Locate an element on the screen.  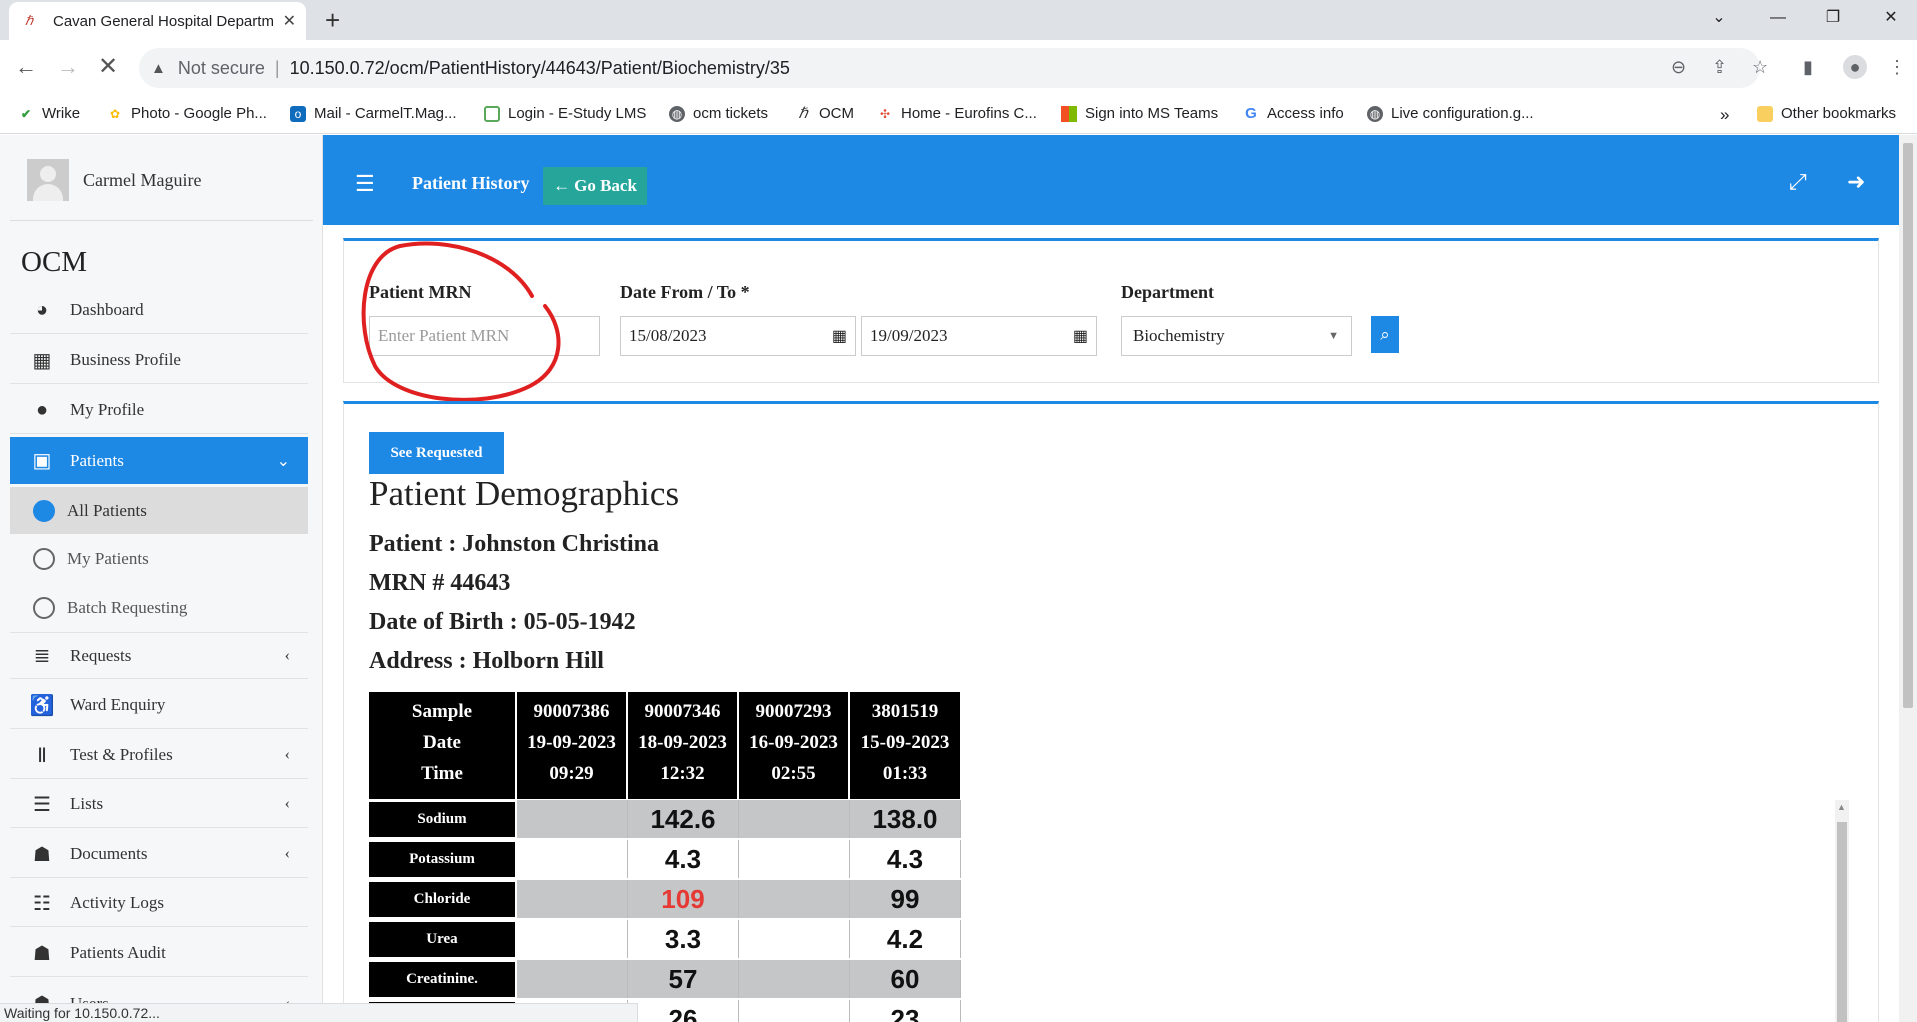
sample-column-header: 3801519 15-09-2023 01:33 is located at coordinates (905, 745).